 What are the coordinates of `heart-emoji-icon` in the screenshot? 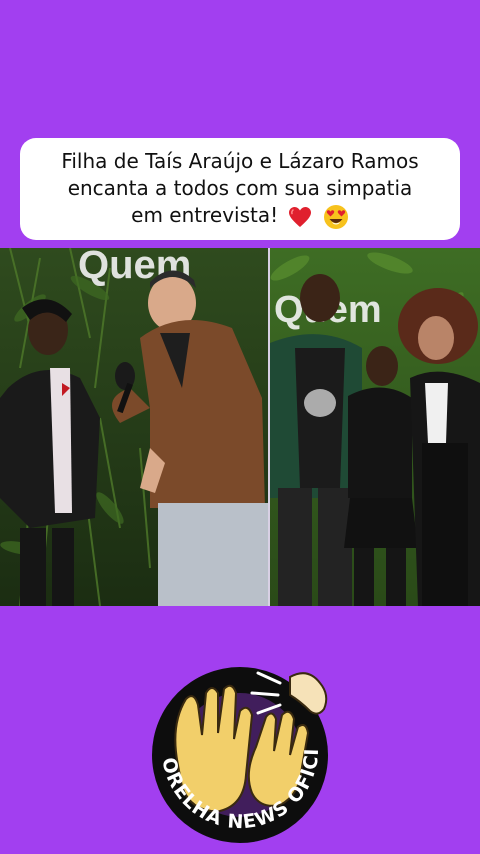 It's located at (300, 216).